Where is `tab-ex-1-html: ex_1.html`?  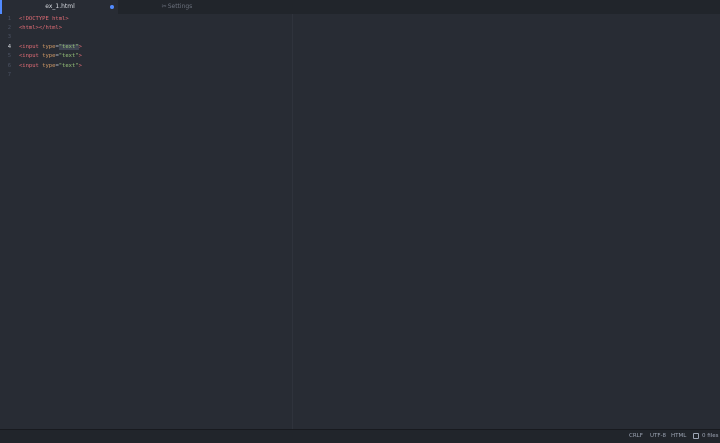 tab-ex-1-html: ex_1.html is located at coordinates (59, 7).